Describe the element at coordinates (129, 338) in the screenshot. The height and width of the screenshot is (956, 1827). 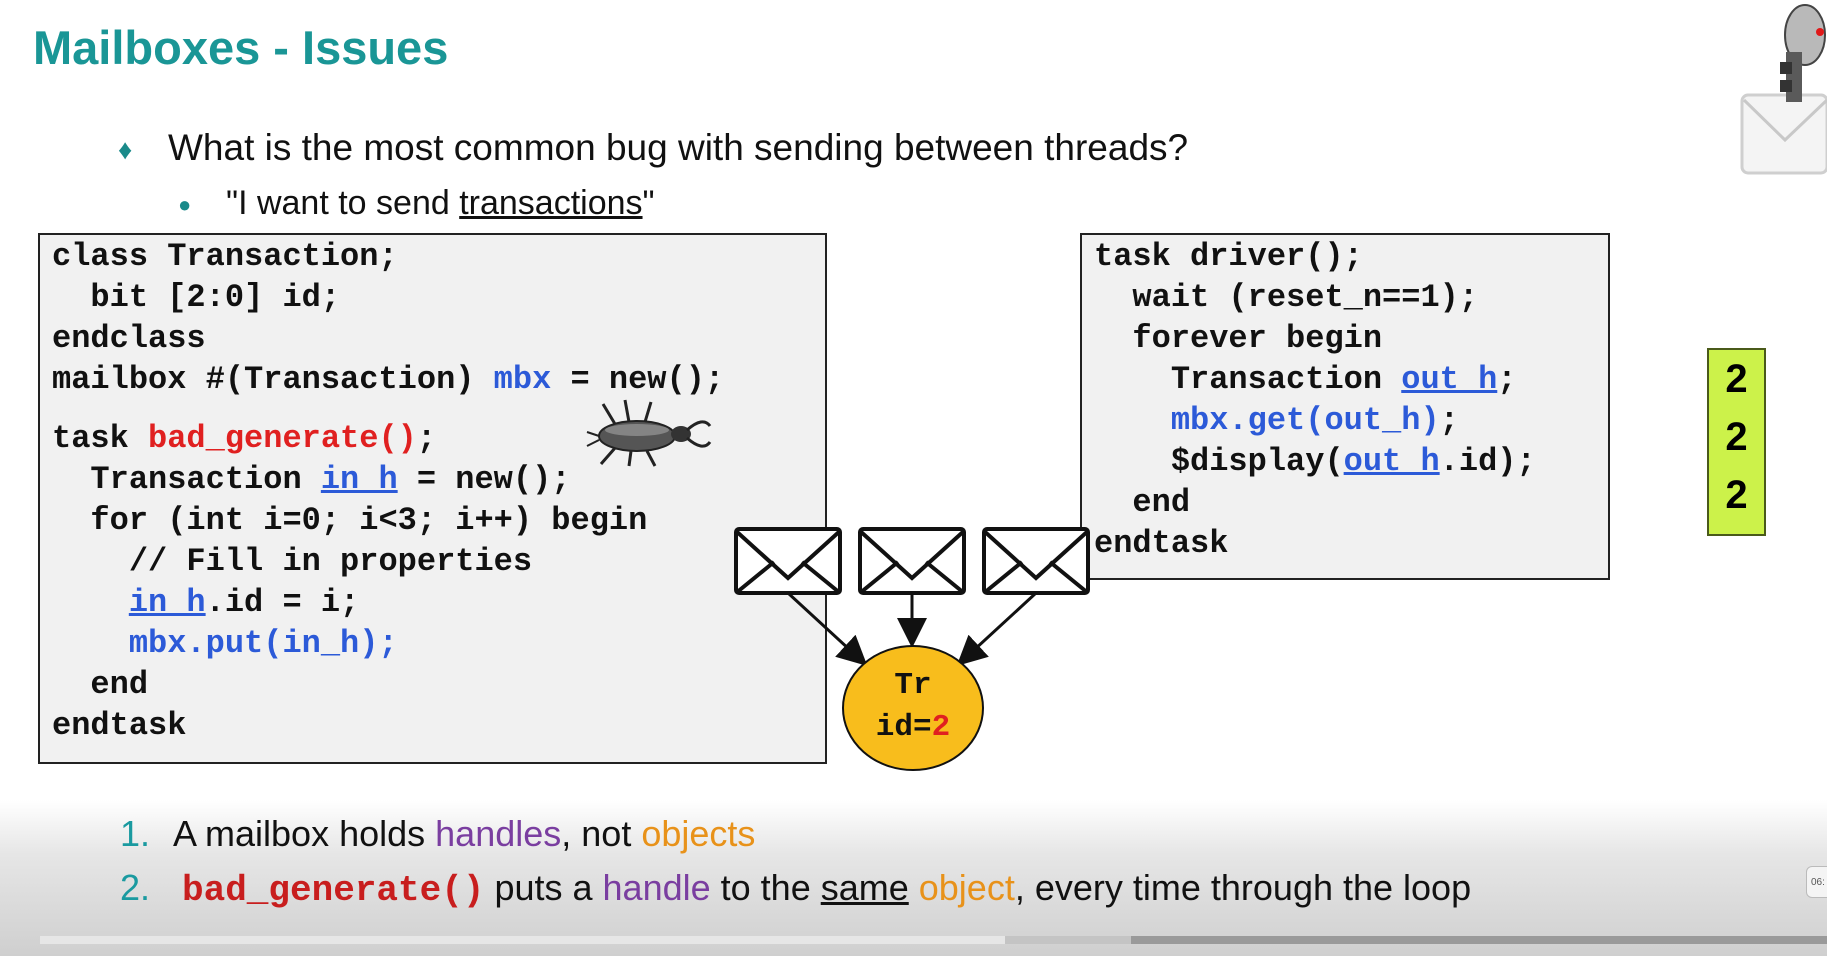
I see `code-line: endclass` at that location.